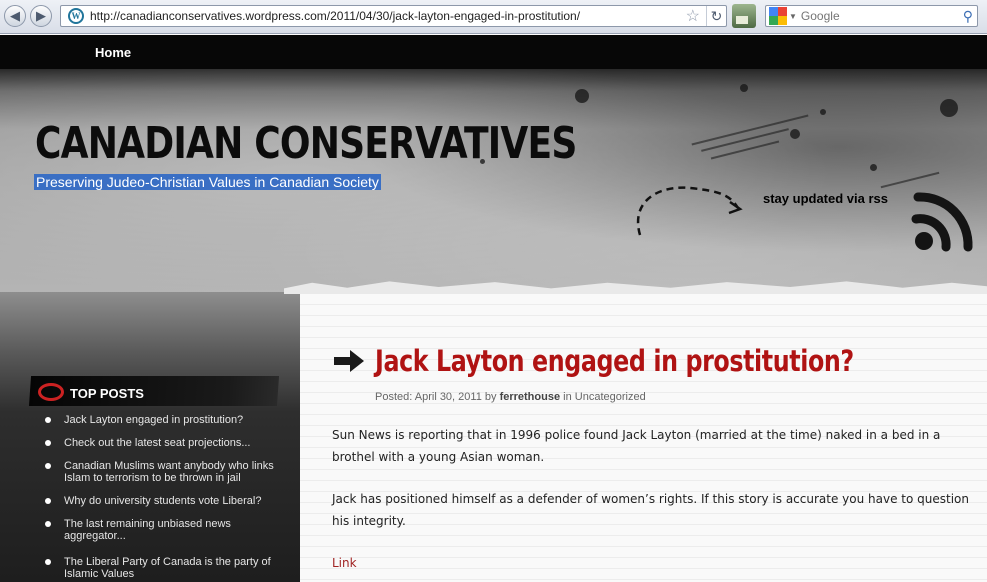  Describe the element at coordinates (306, 143) in the screenshot. I see `site-title: CANADIAN CONSERVATIVES` at that location.